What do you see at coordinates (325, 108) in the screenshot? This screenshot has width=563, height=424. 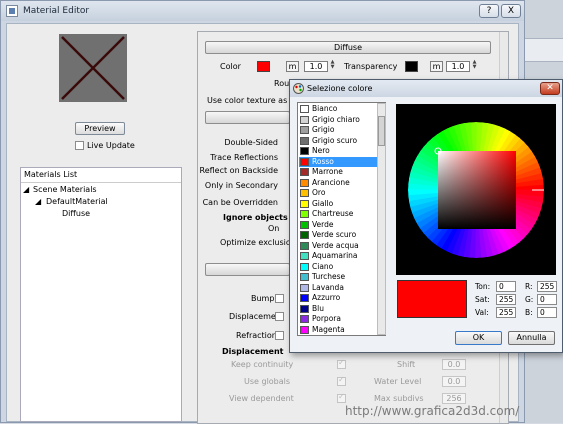 I see `color-name-label: Bianco` at bounding box center [325, 108].